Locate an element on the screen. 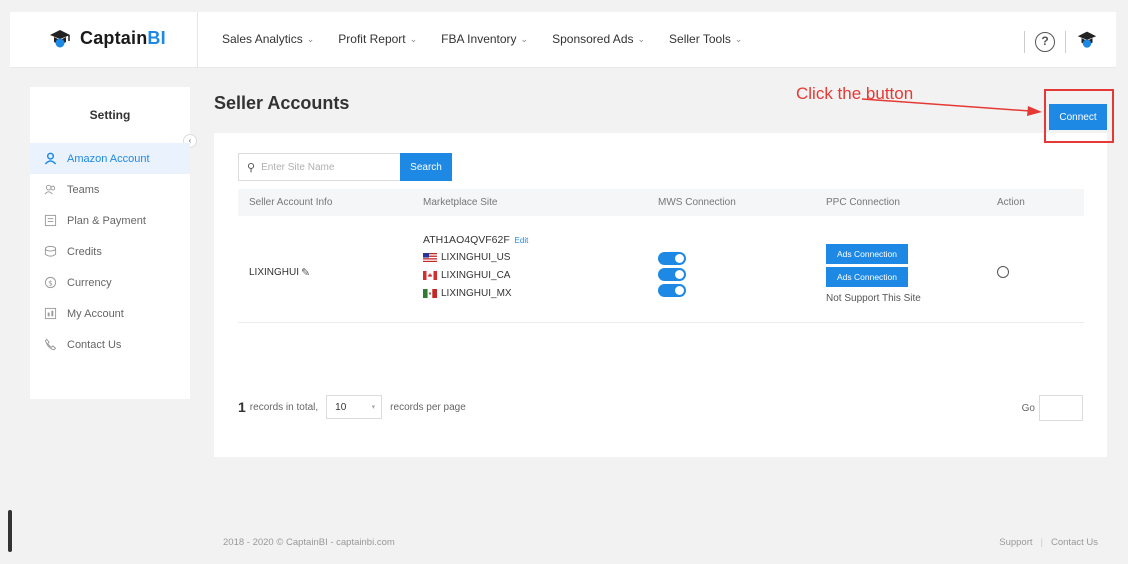  sidebar-item-amazon-account: Amazon Account is located at coordinates (110, 158).